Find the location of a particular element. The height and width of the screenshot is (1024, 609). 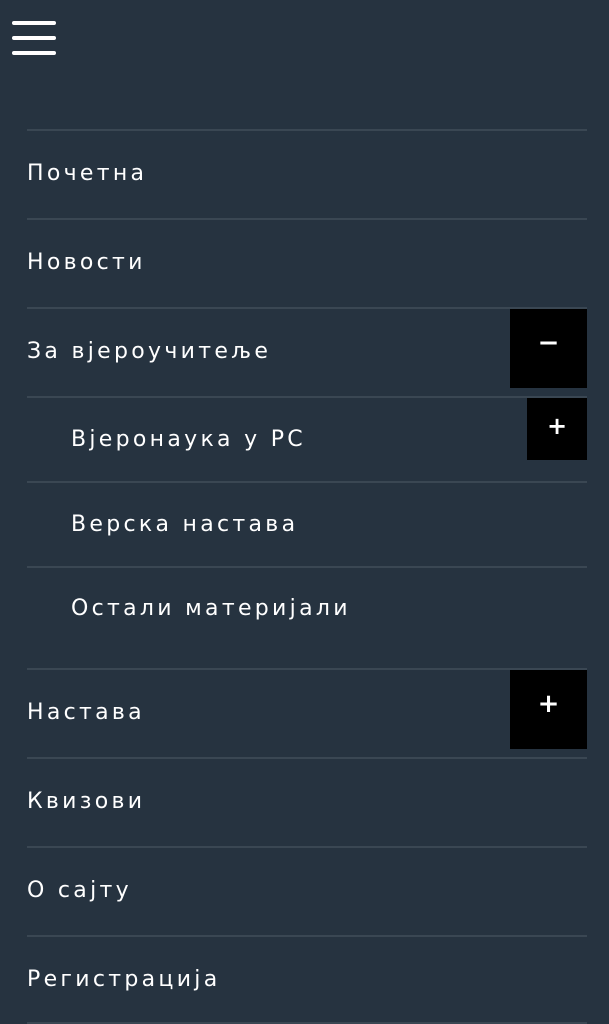

menu-item-label: За вјероучитеље is located at coordinates (149, 351).